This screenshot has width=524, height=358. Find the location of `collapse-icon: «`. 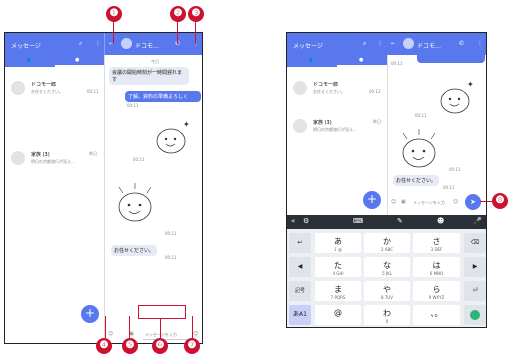

collapse-icon: « is located at coordinates (293, 221).